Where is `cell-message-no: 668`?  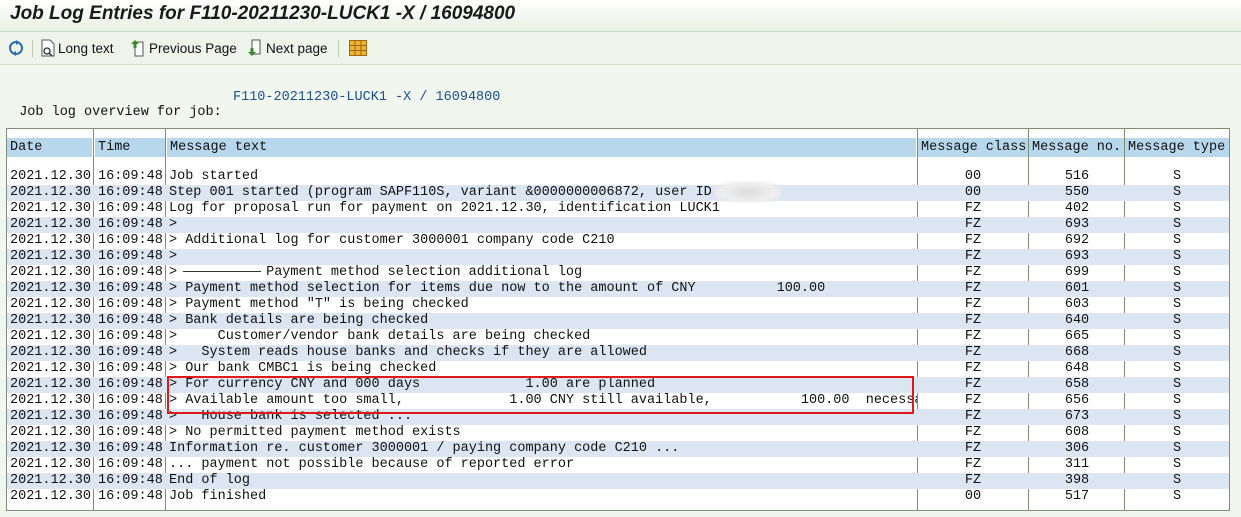
cell-message-no: 668 is located at coordinates (1077, 352).